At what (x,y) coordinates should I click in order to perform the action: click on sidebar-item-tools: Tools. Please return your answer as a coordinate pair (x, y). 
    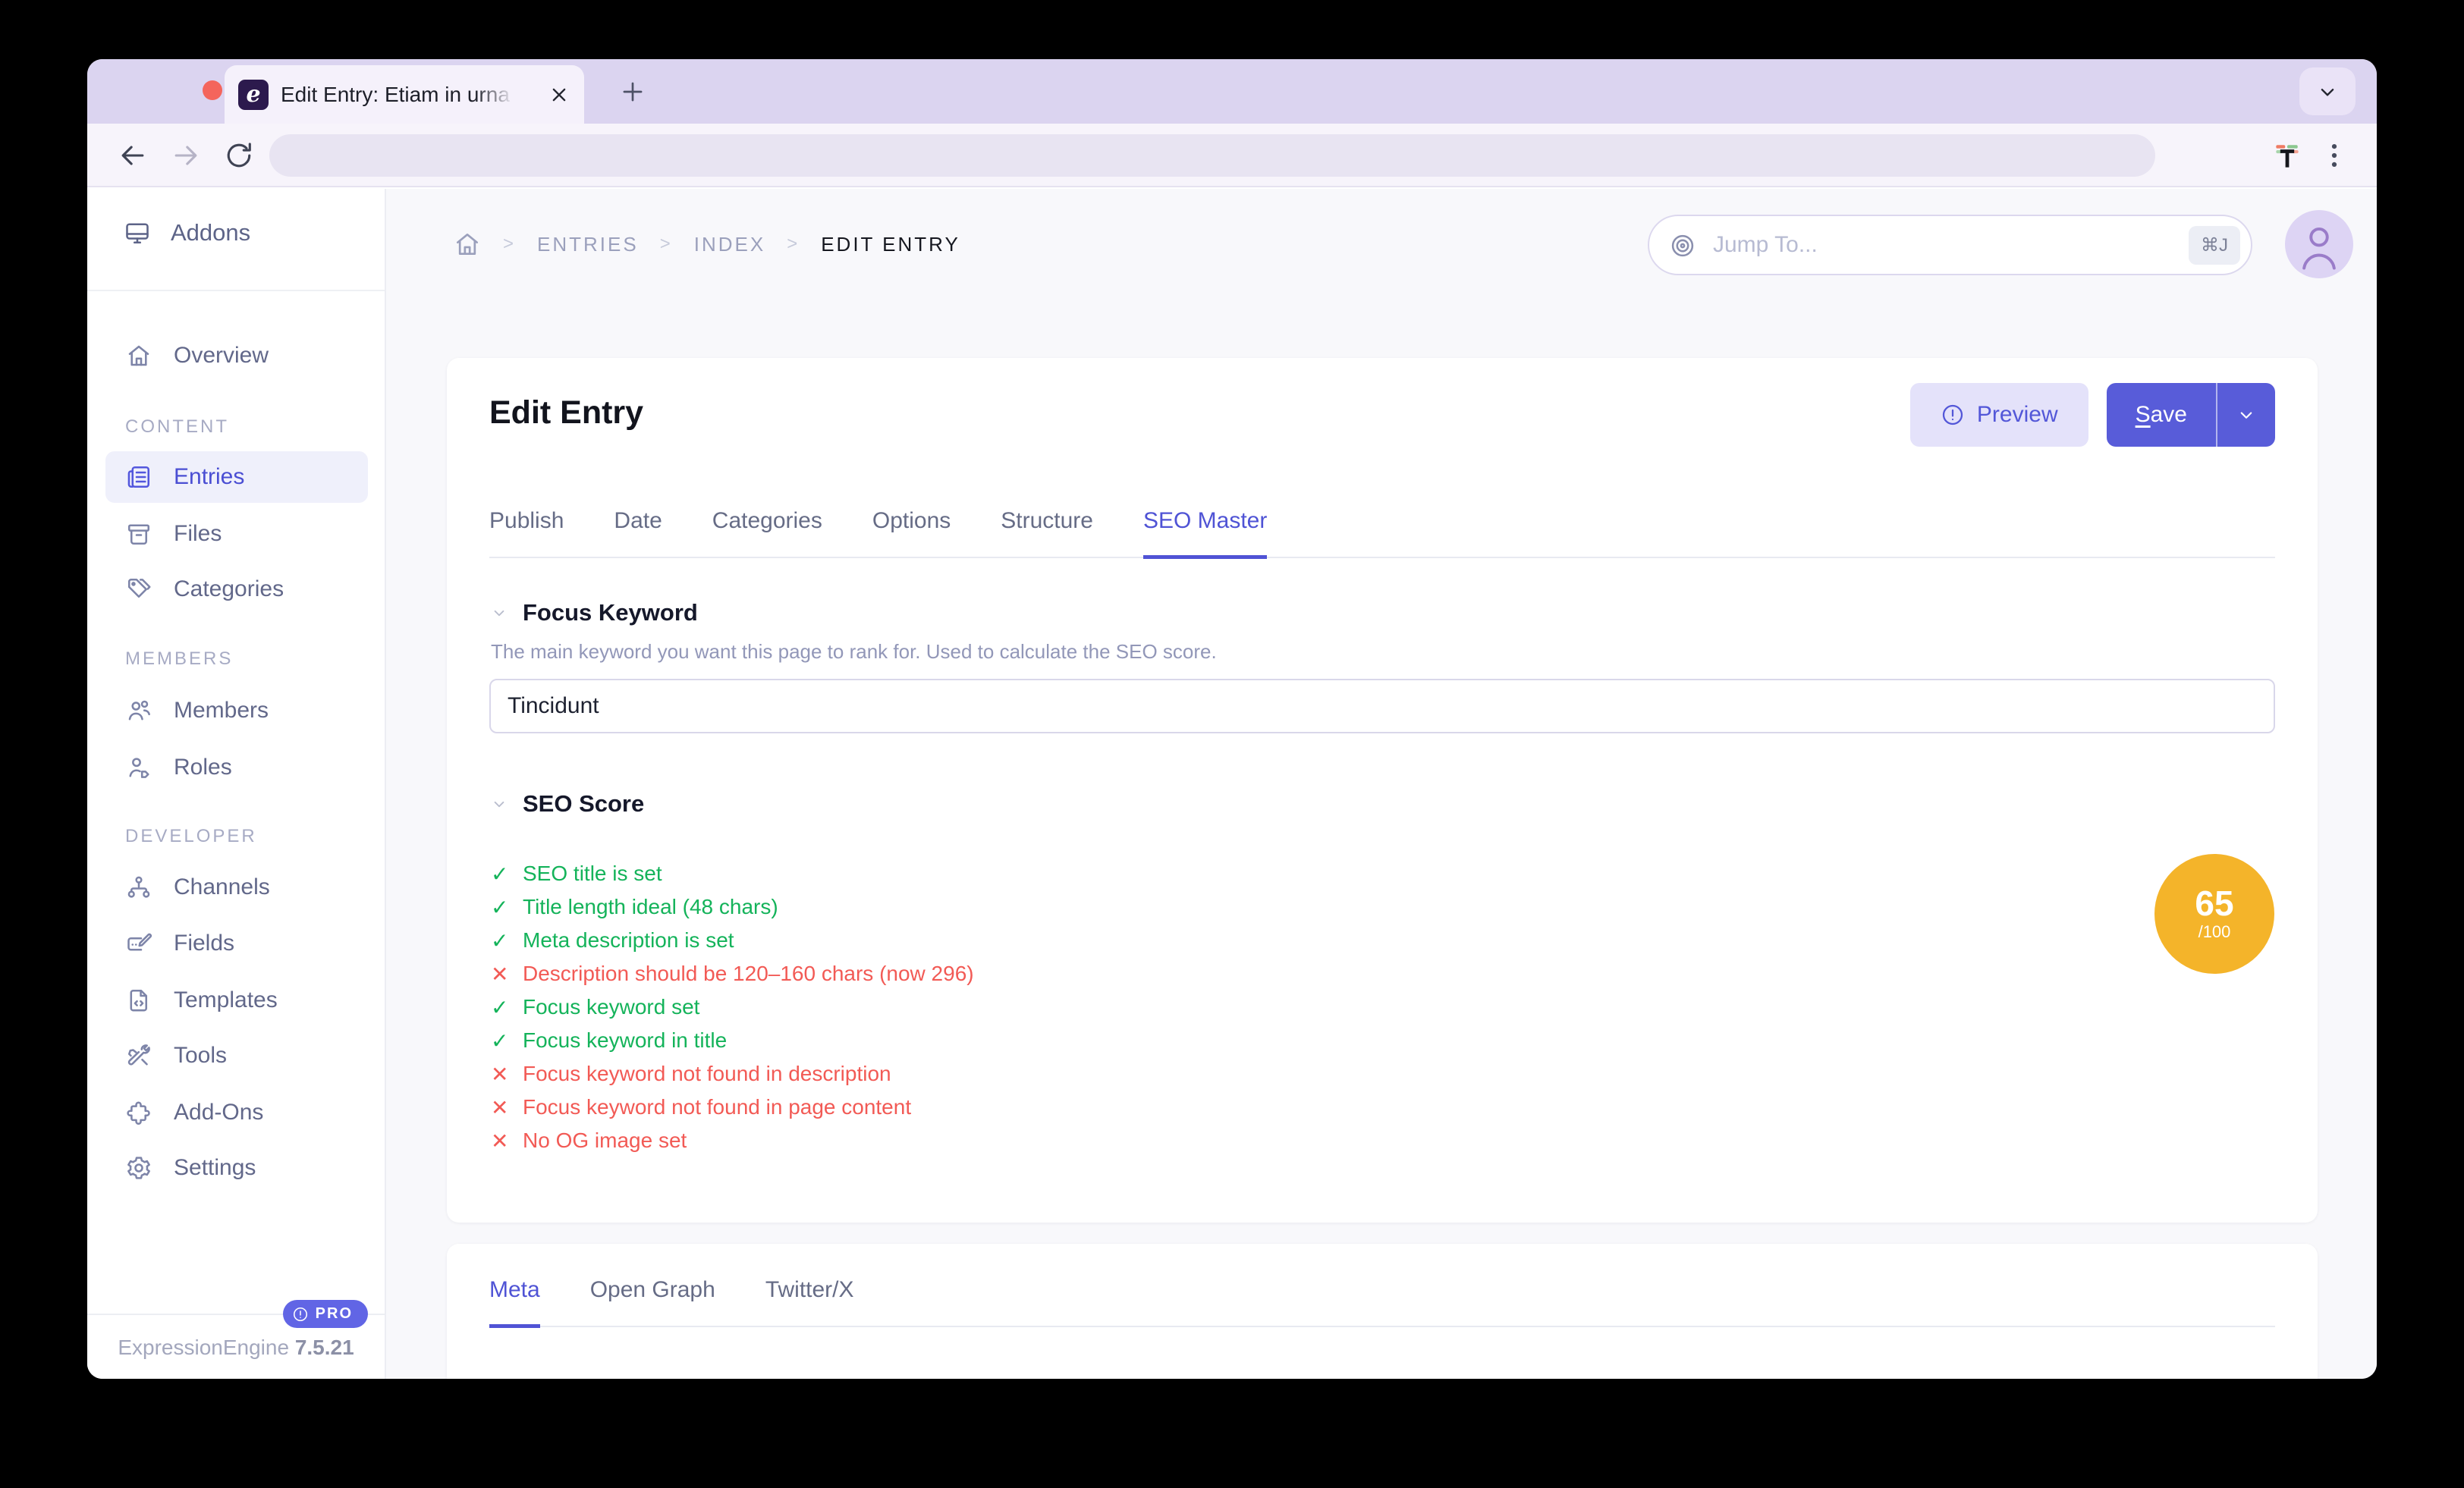
    Looking at the image, I should click on (236, 1055).